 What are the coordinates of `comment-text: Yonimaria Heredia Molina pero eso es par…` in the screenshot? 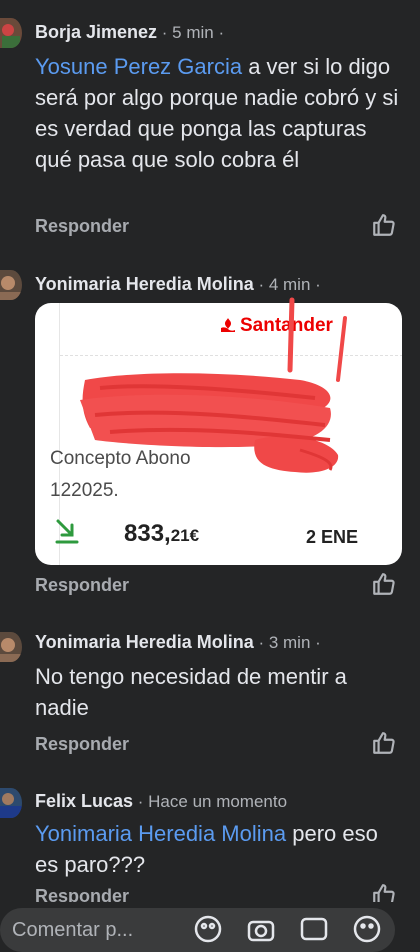 It's located at (220, 849).